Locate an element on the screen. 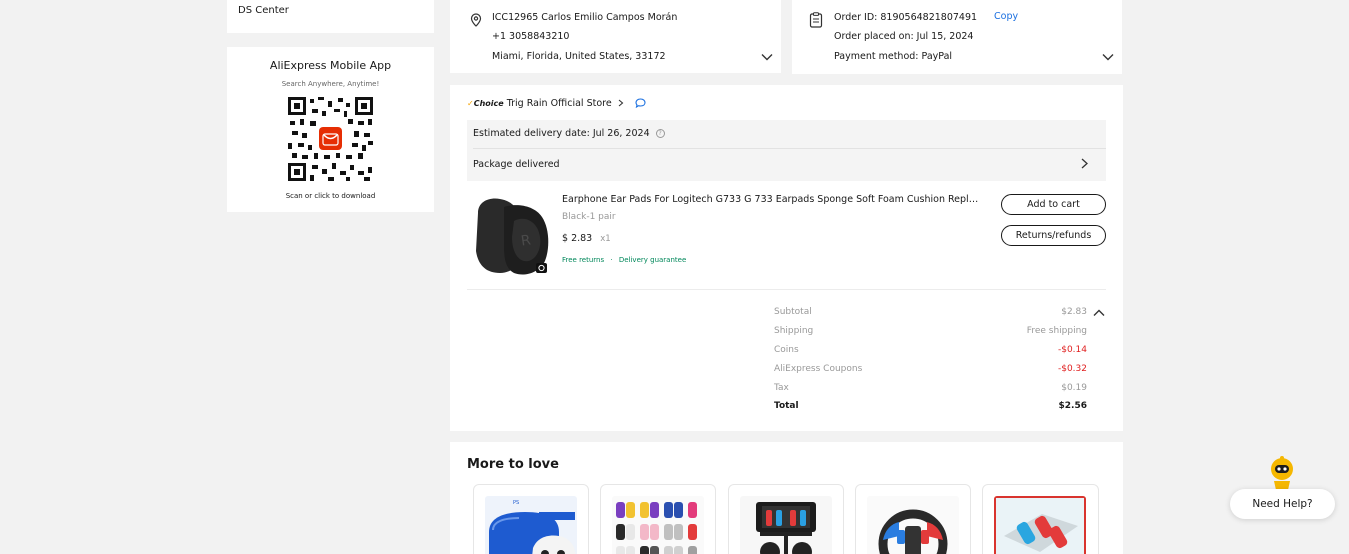 Image resolution: width=1349 pixels, height=554 pixels. ds-center-card: DS Center is located at coordinates (330, 16).